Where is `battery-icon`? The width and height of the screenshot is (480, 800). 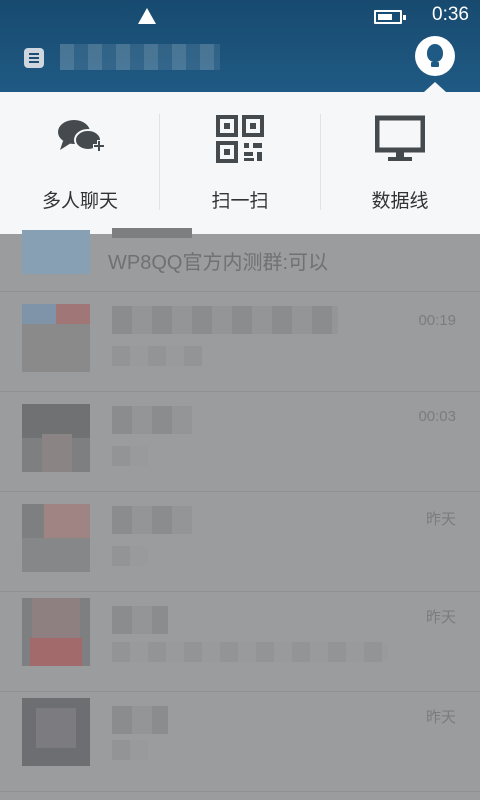 battery-icon is located at coordinates (390, 17).